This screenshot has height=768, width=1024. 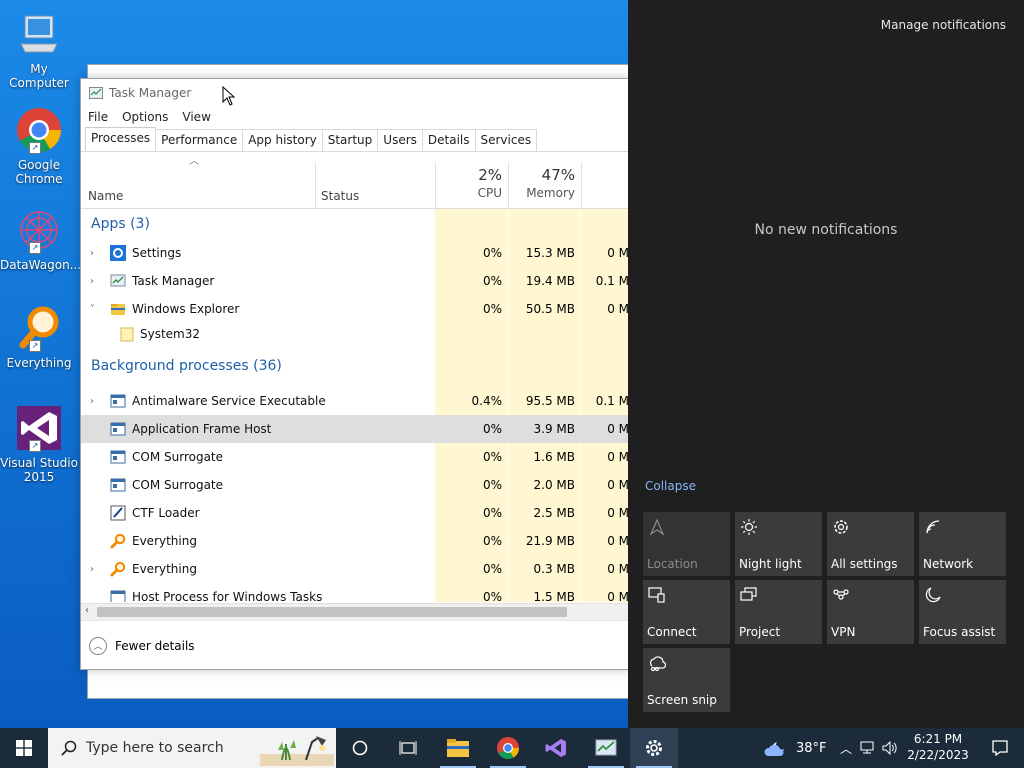 What do you see at coordinates (118, 253) in the screenshot?
I see `settings-gear-icon` at bounding box center [118, 253].